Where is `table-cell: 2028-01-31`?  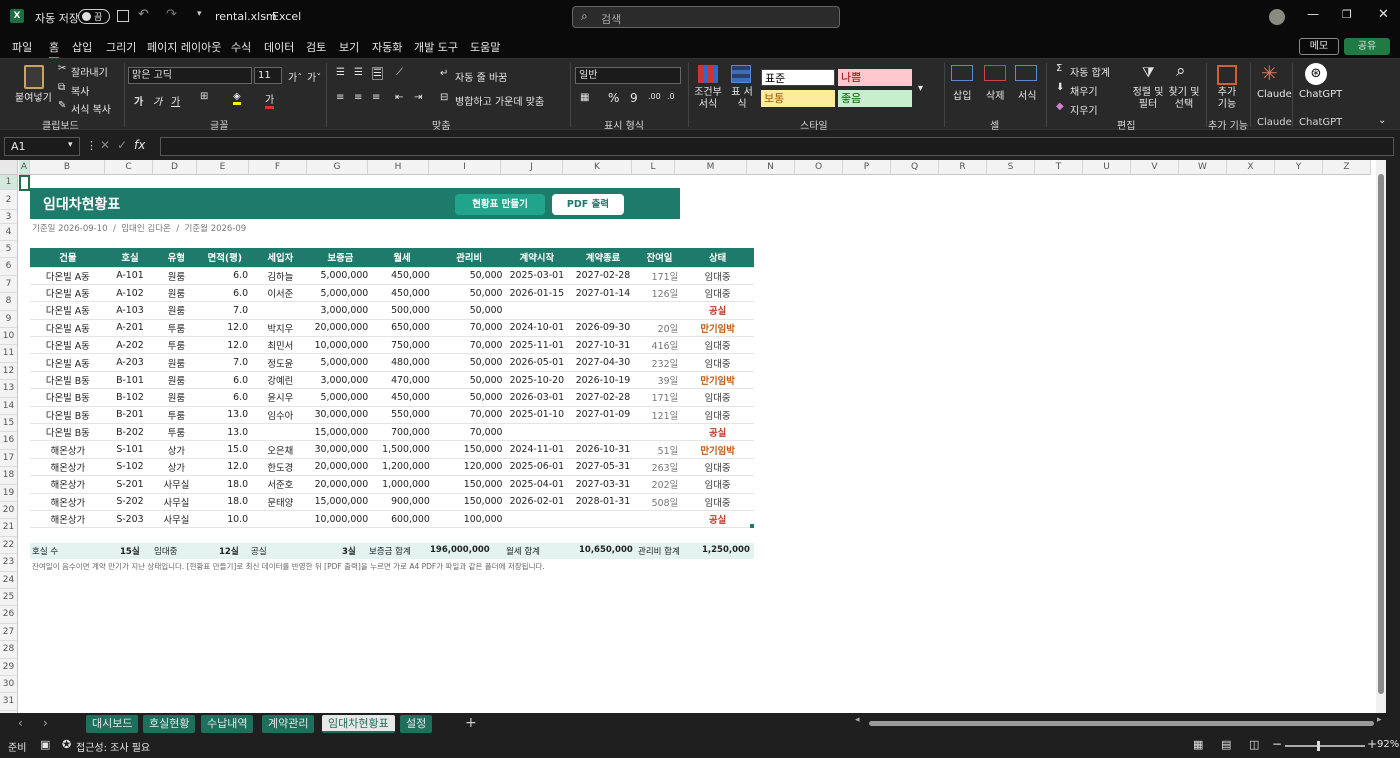 table-cell: 2028-01-31 is located at coordinates (603, 502).